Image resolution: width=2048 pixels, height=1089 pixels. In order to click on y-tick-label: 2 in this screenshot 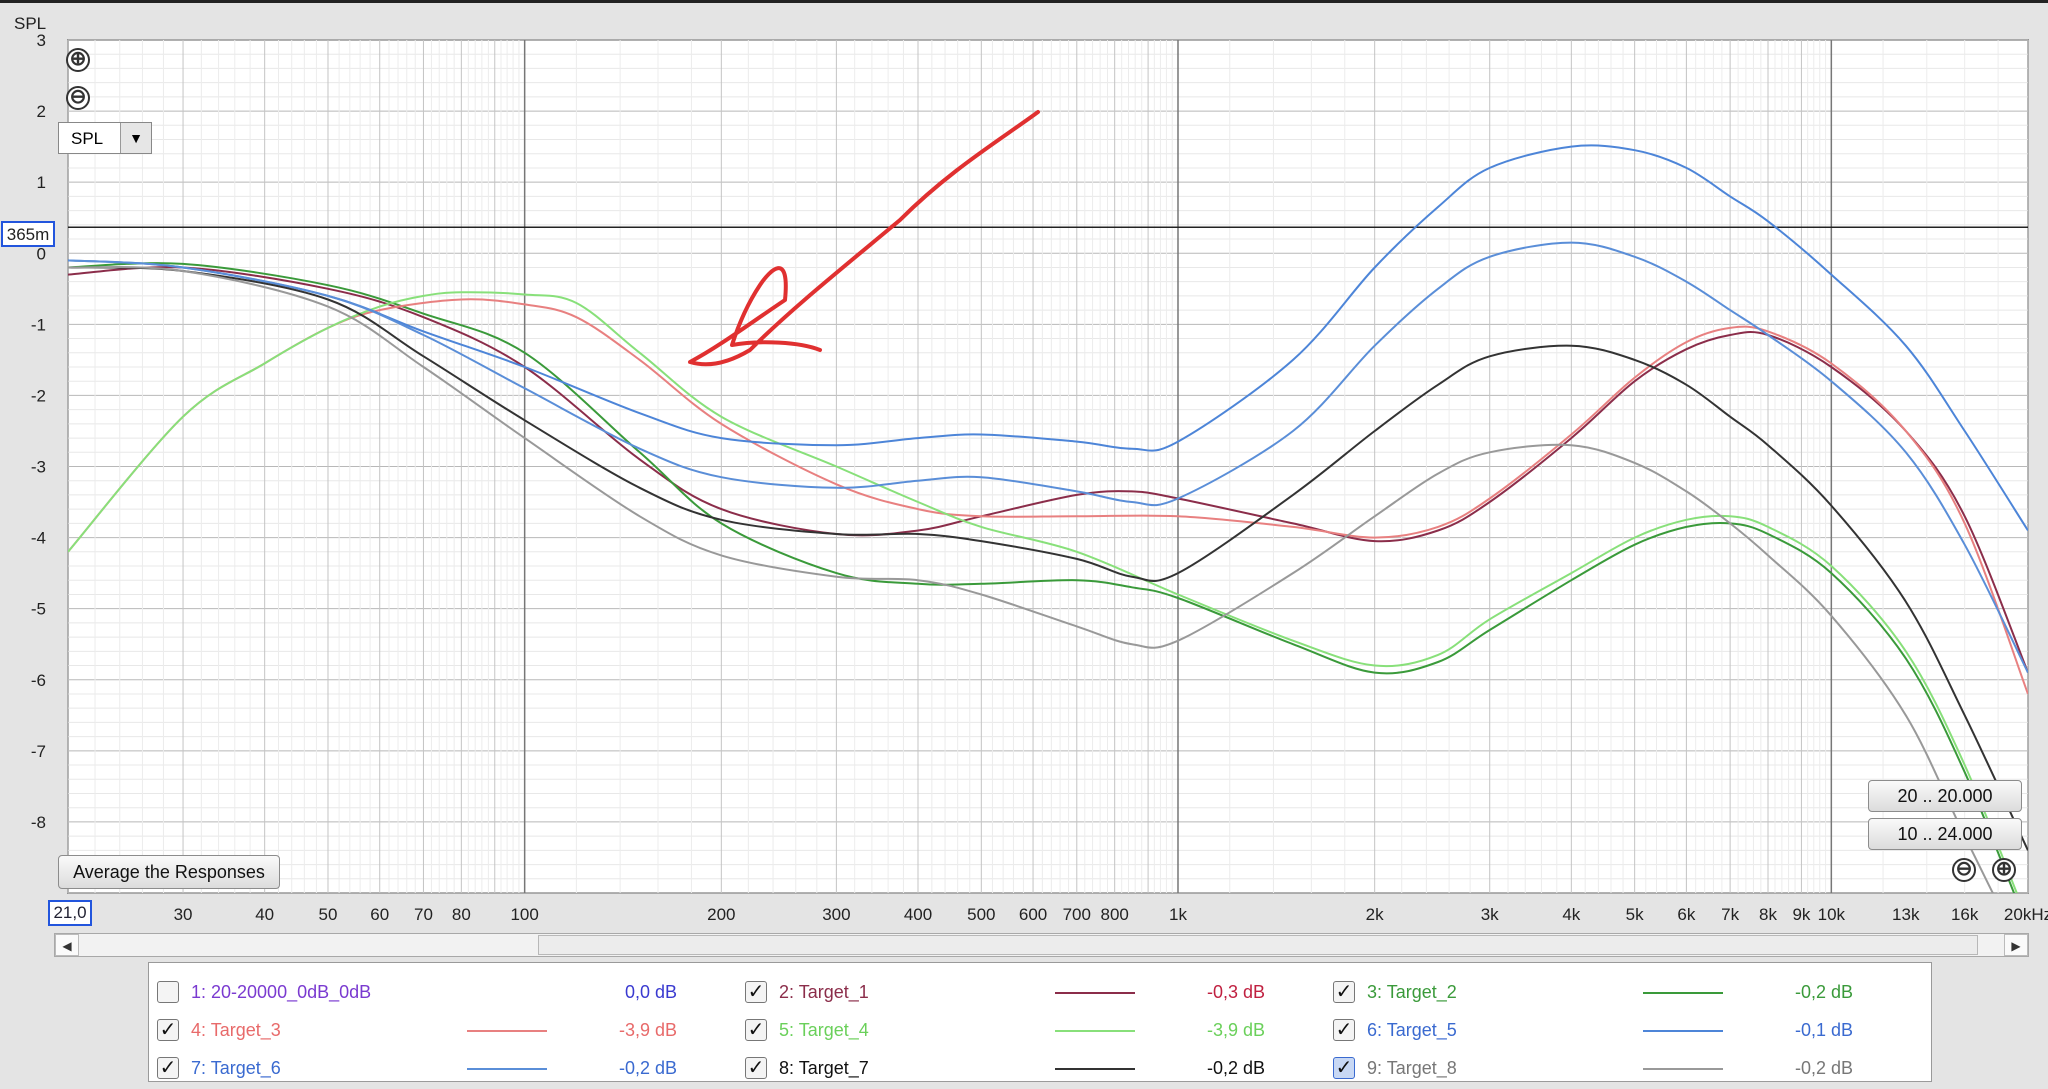, I will do `click(41, 111)`.